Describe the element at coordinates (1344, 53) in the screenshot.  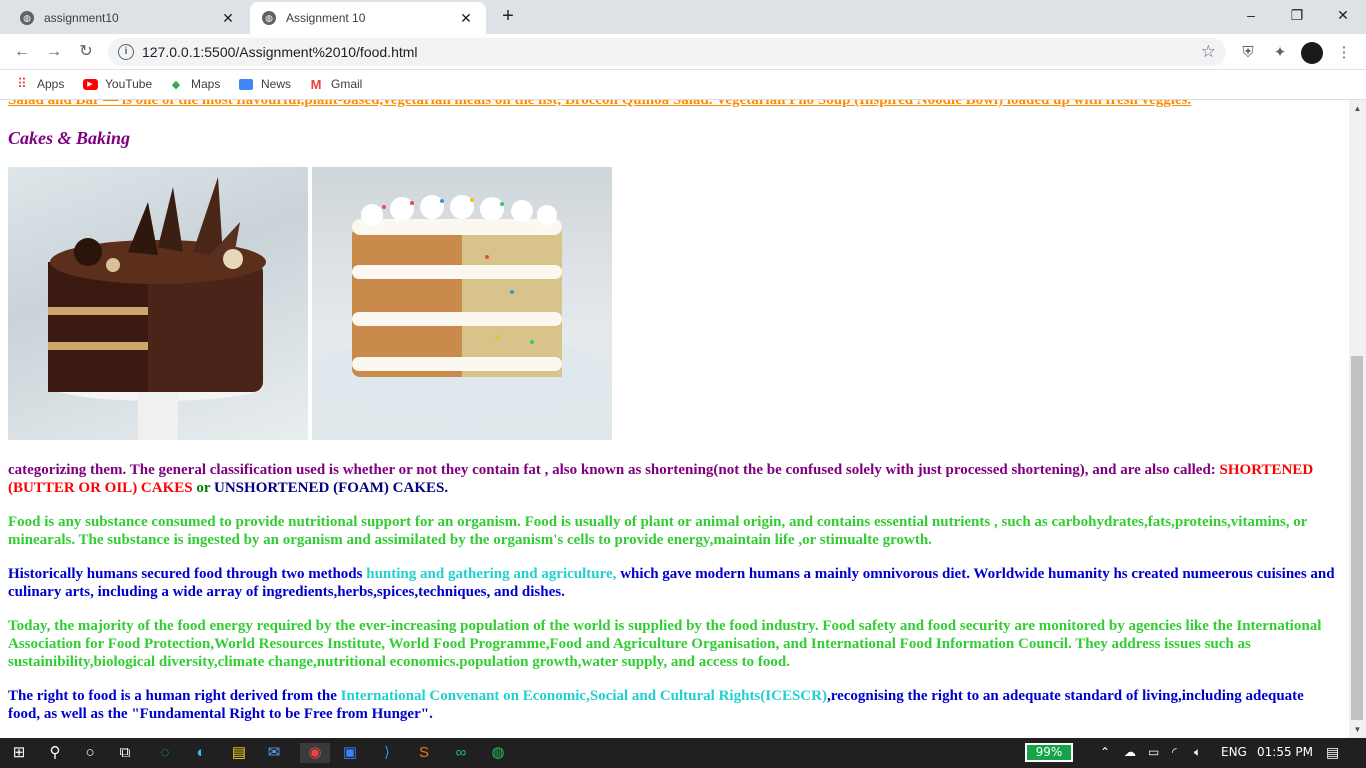
I see `menu-kebab-icon: ⋮` at that location.